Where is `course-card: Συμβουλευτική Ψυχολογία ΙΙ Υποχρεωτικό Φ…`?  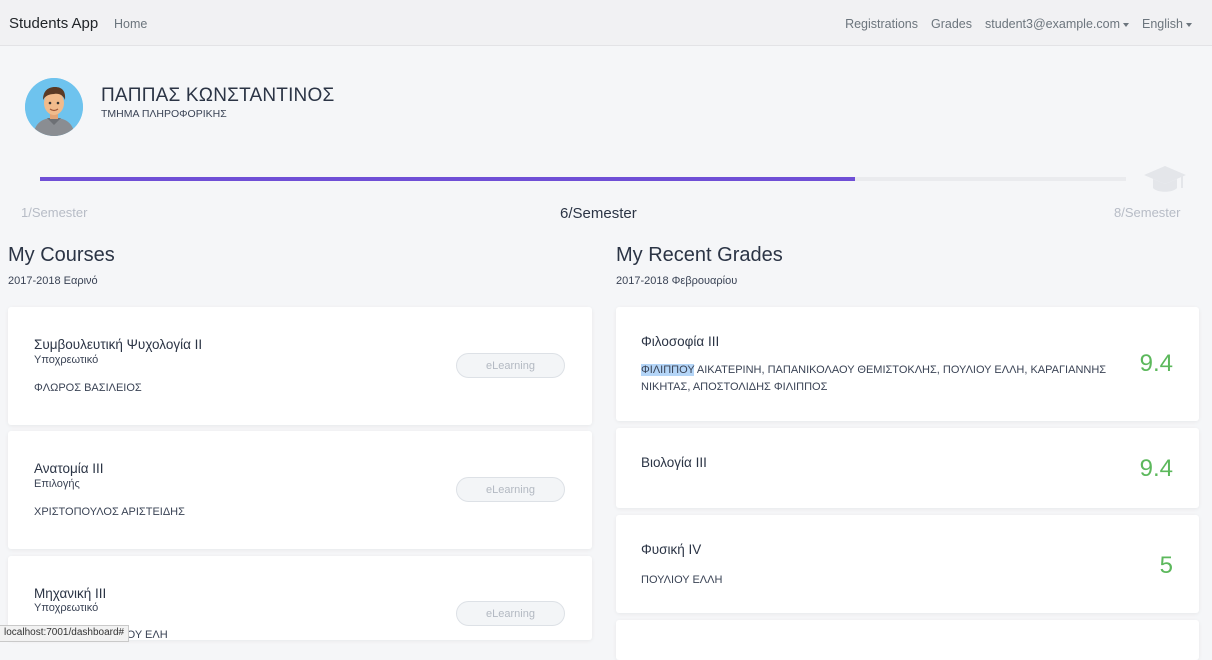
course-card: Συμβουλευτική Ψυχολογία ΙΙ Υποχρεωτικό Φ… is located at coordinates (300, 366).